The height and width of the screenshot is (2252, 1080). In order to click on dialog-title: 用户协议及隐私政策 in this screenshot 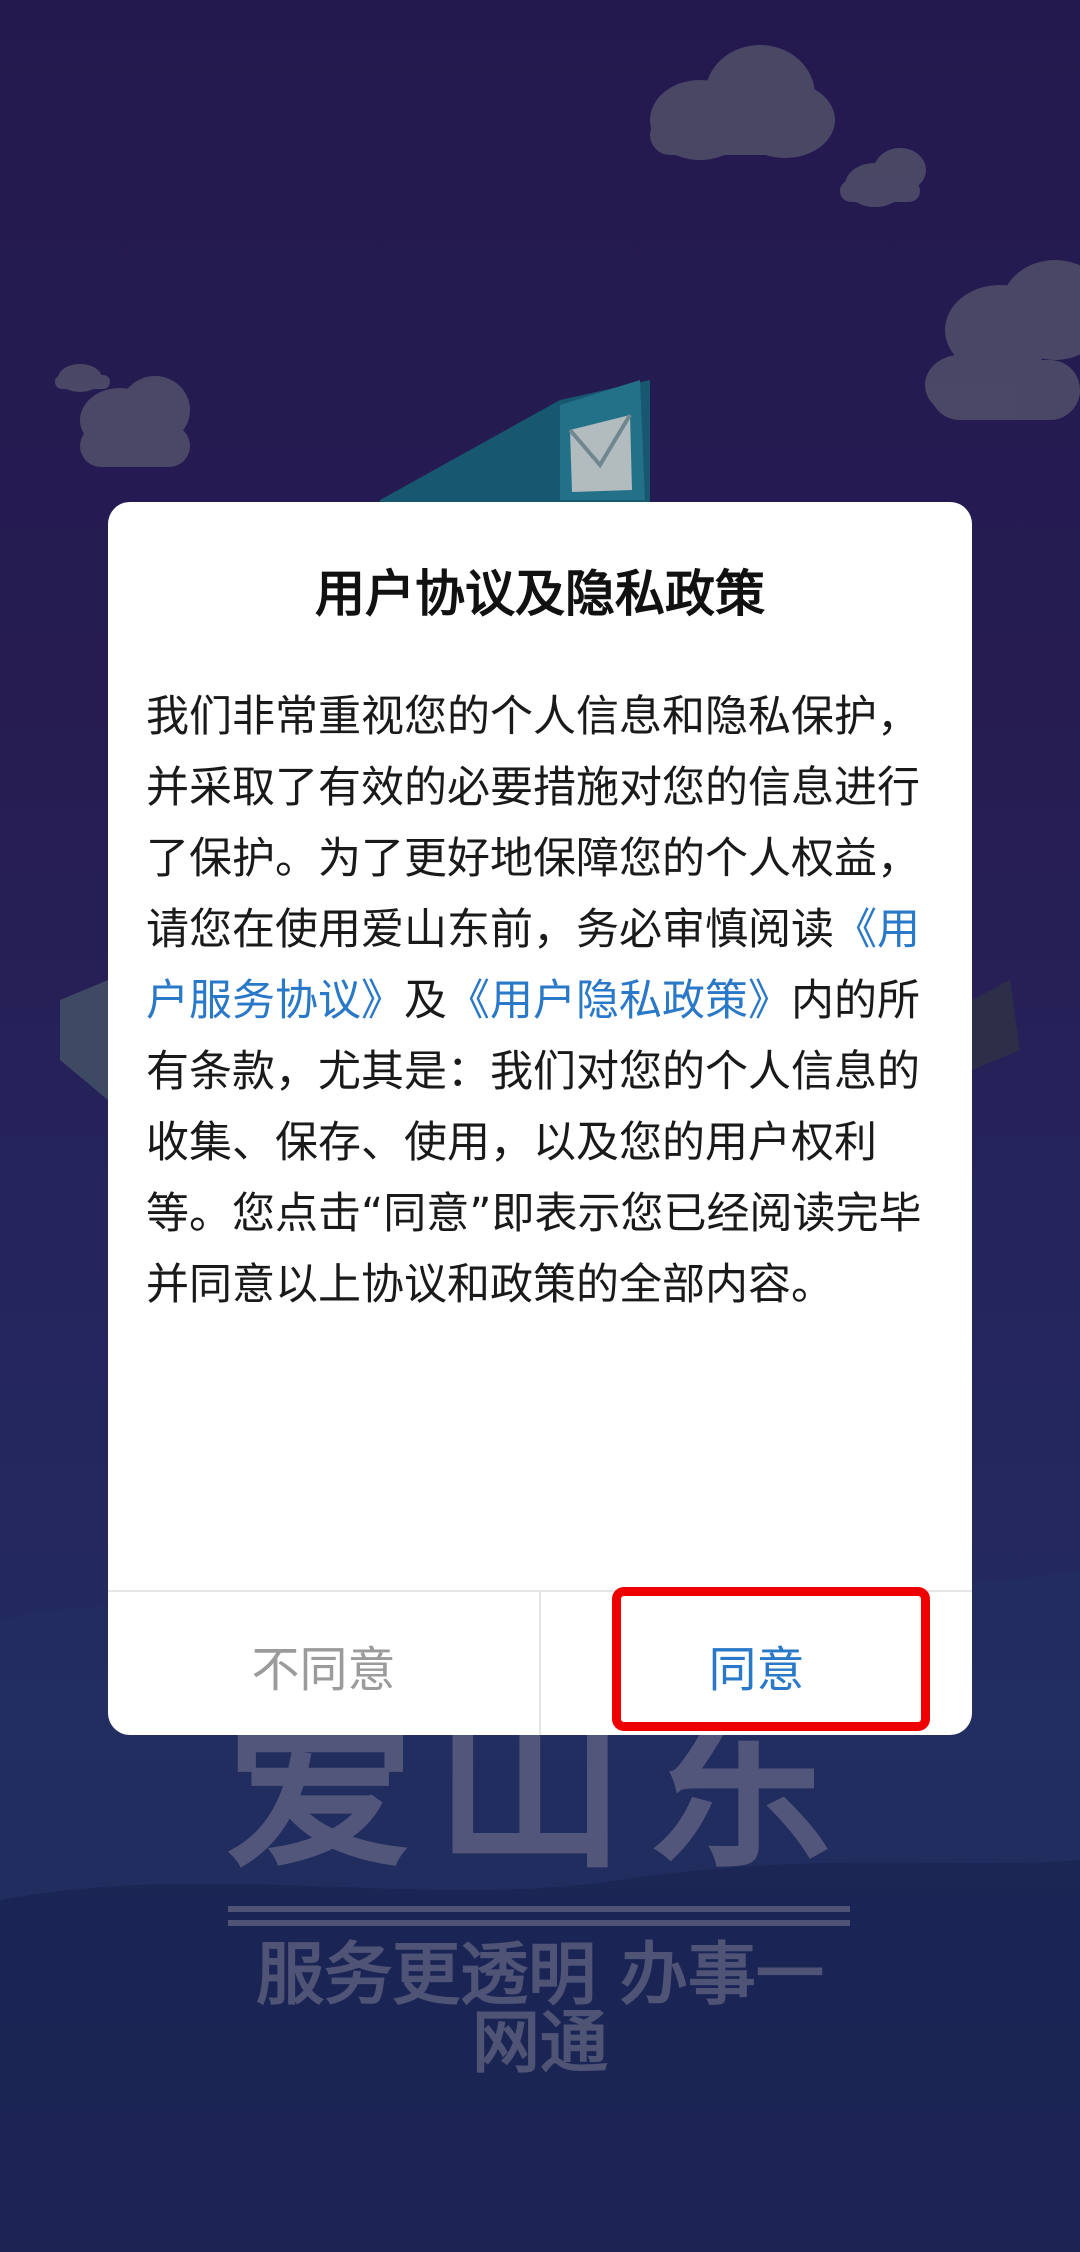, I will do `click(540, 594)`.